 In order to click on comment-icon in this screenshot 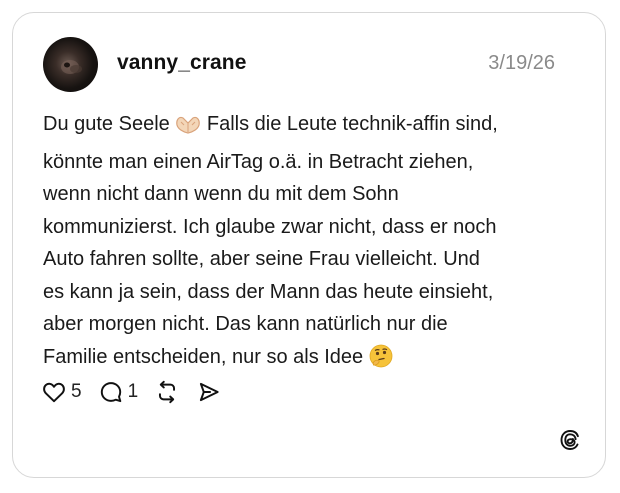, I will do `click(110, 392)`.